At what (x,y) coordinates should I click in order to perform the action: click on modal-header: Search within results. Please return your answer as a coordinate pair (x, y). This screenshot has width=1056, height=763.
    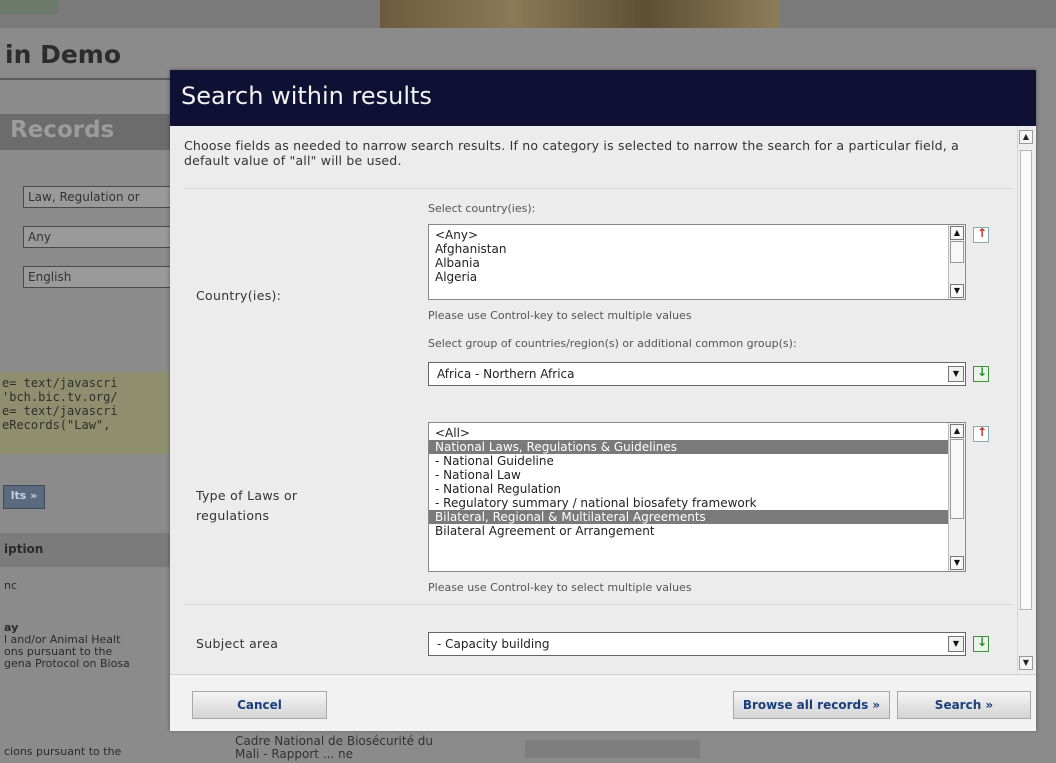
    Looking at the image, I should click on (603, 98).